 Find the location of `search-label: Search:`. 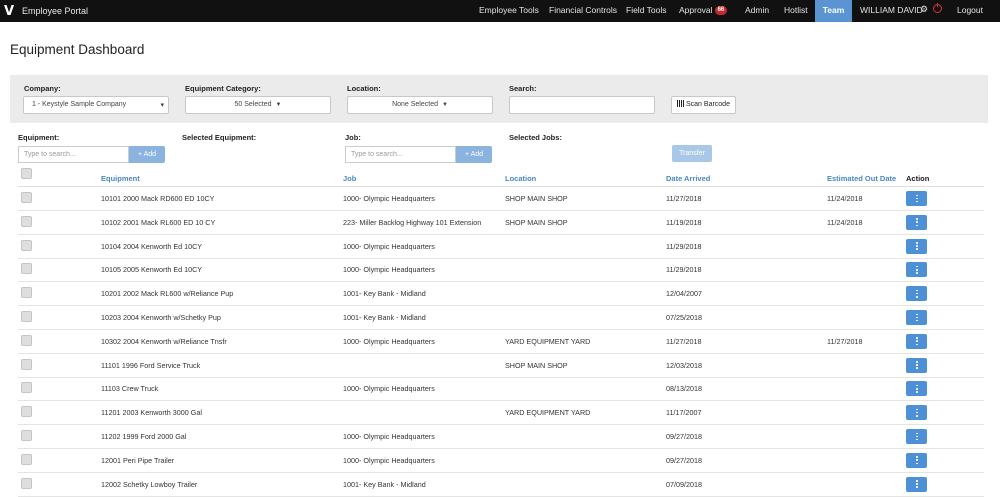

search-label: Search: is located at coordinates (523, 88).